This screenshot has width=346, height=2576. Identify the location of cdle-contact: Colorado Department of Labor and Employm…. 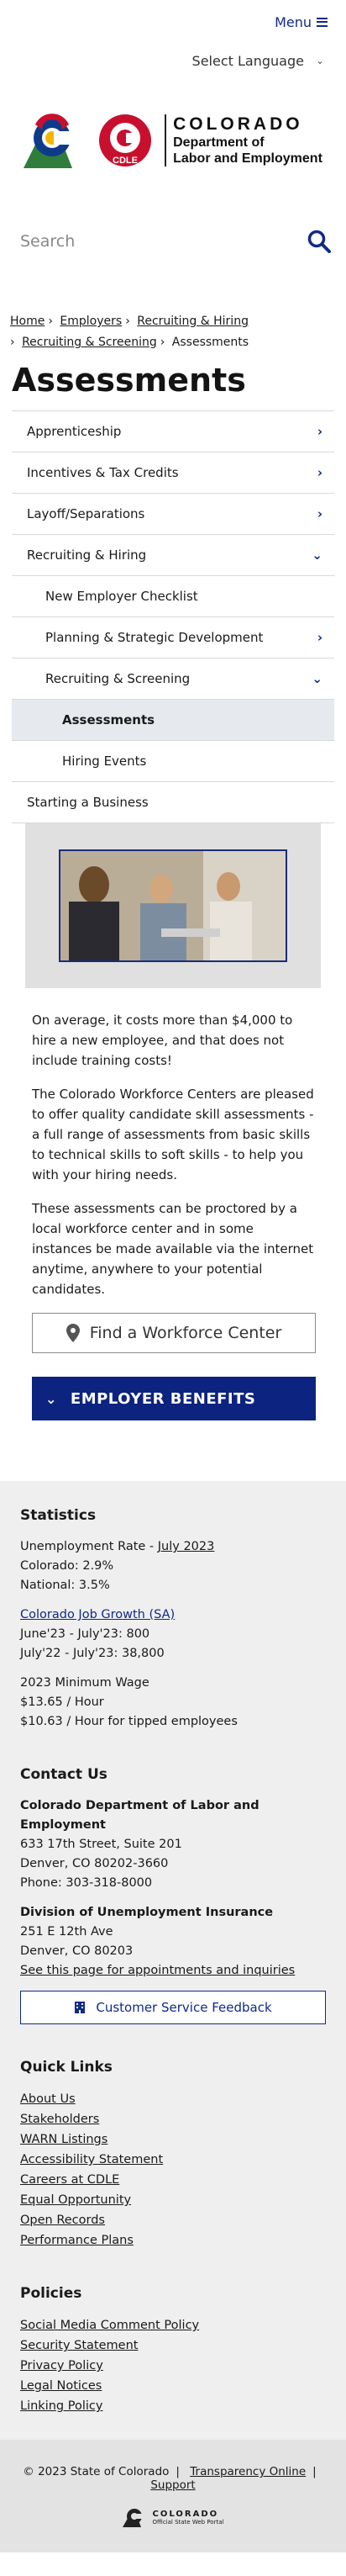
(173, 1844).